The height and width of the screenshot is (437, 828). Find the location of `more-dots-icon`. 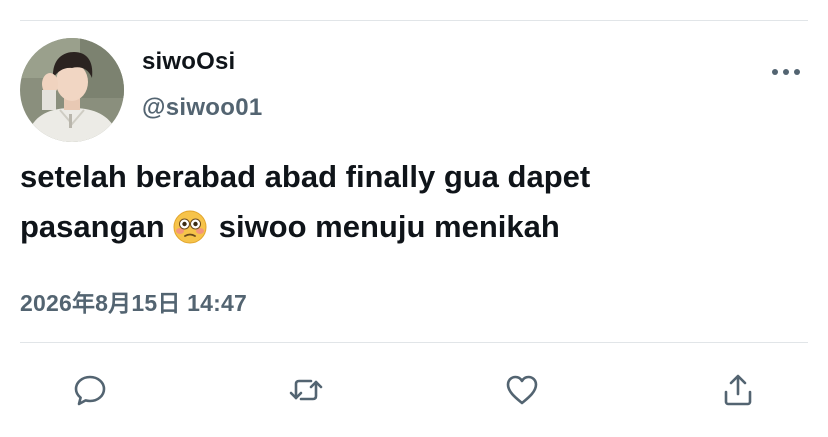

more-dots-icon is located at coordinates (786, 72).